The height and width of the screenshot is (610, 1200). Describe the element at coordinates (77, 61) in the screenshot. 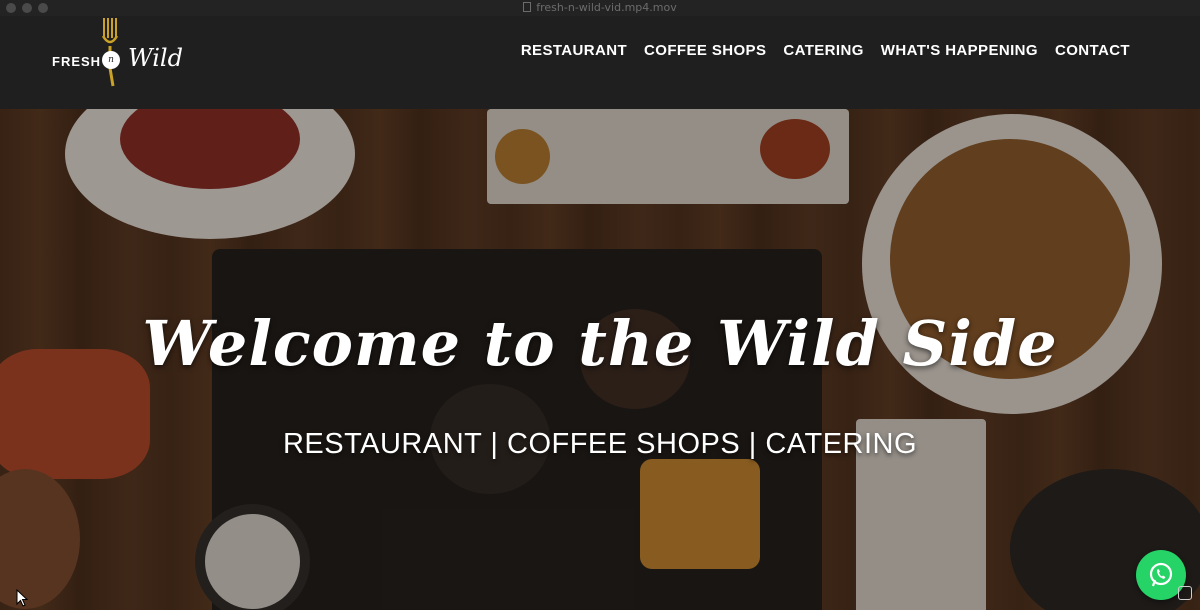

I see `logo-fresh-text: FRESH` at that location.